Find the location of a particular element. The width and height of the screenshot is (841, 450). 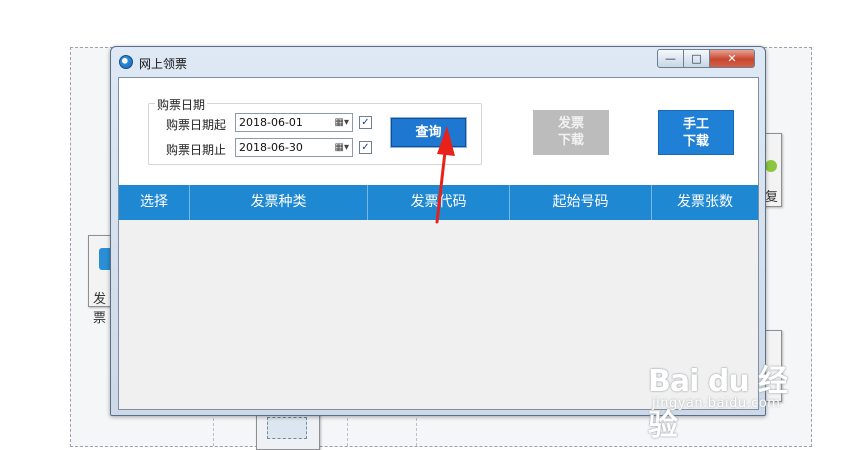

start-date-checkbox: ✓ is located at coordinates (365, 122).